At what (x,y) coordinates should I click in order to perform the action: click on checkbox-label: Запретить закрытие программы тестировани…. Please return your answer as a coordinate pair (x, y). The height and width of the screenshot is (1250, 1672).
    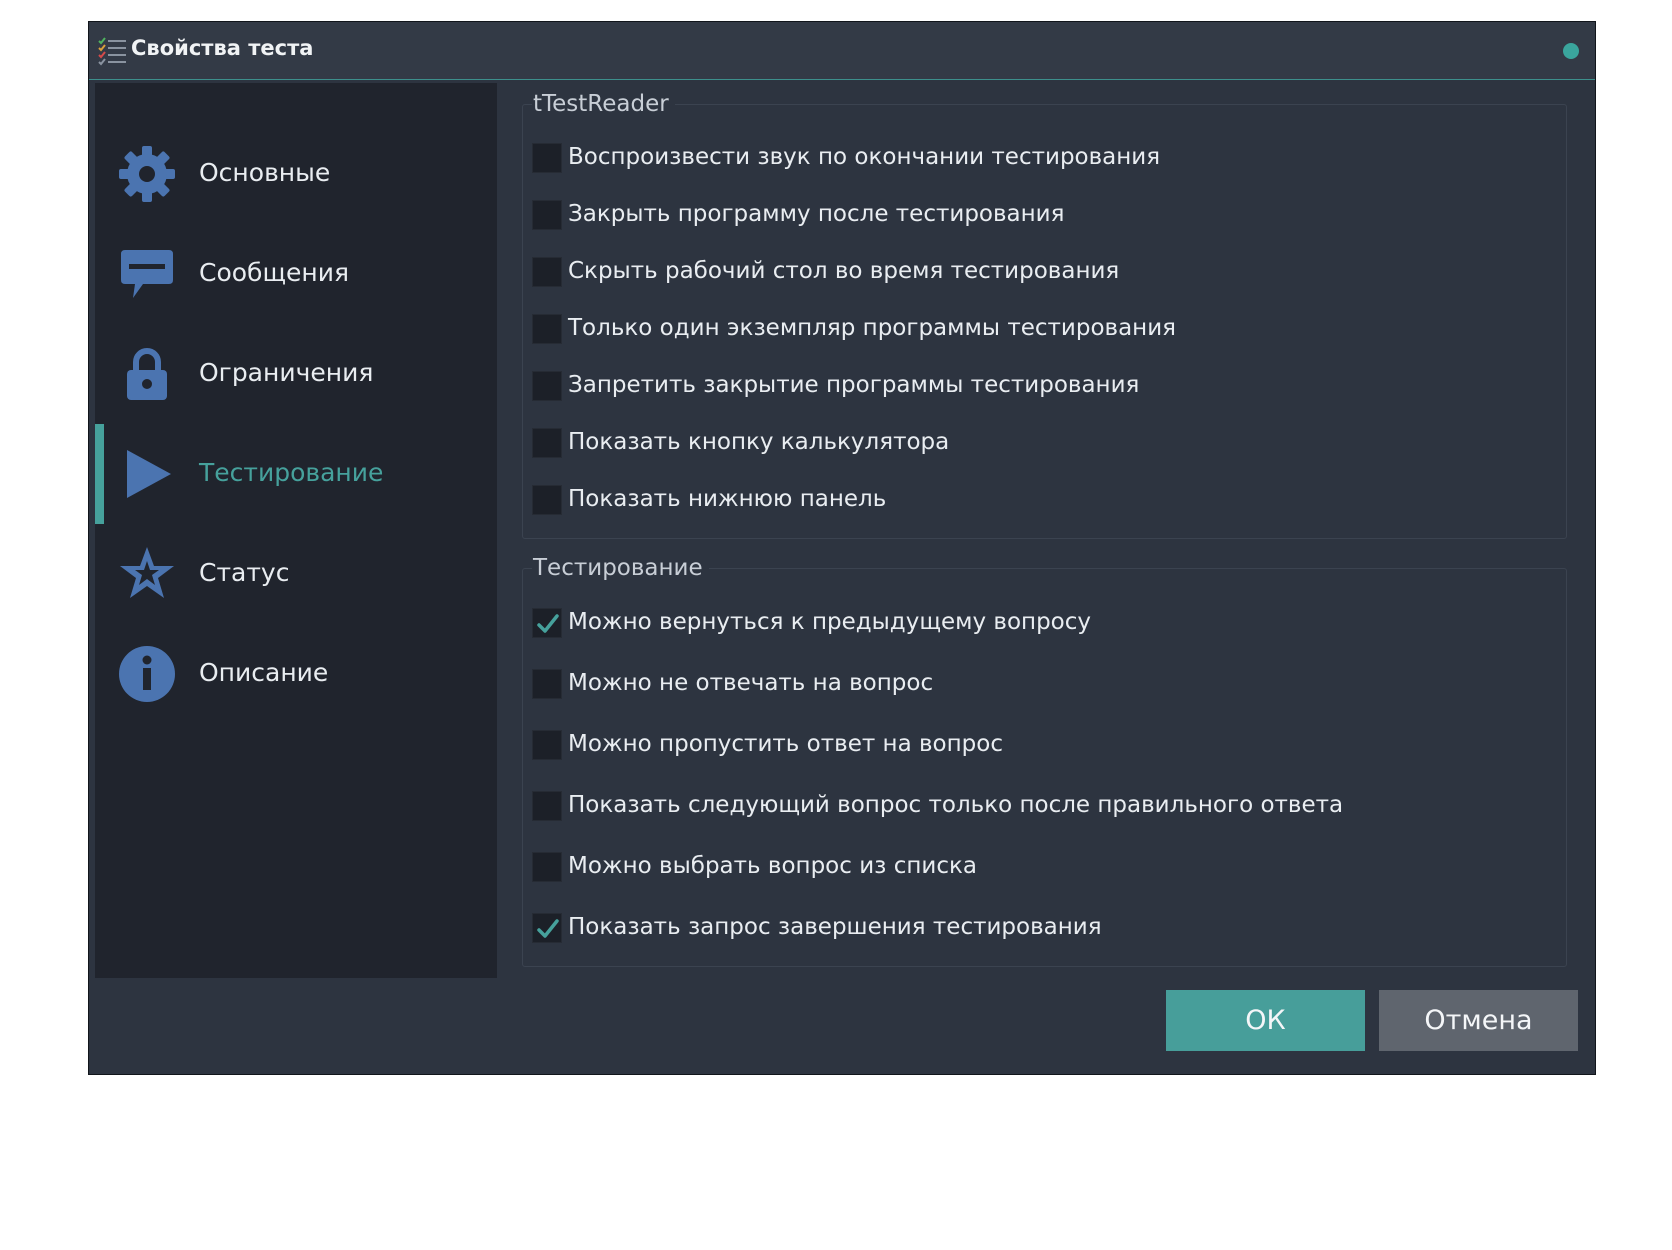
    Looking at the image, I should click on (854, 385).